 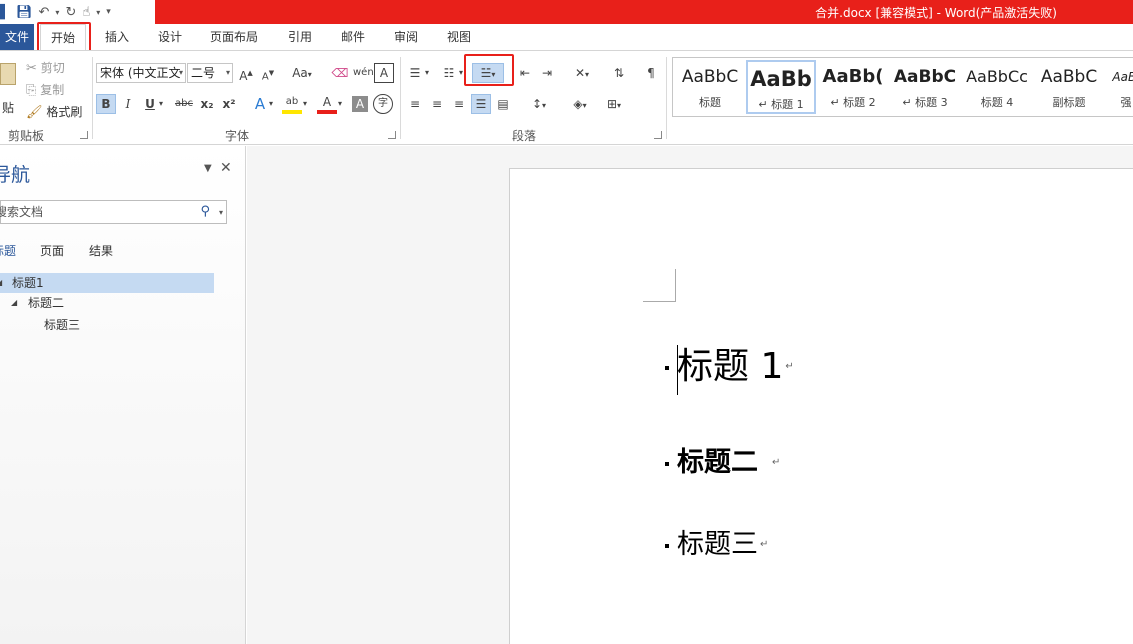 I want to click on clipboard-group-label: 剪贴板, so click(x=26, y=136).